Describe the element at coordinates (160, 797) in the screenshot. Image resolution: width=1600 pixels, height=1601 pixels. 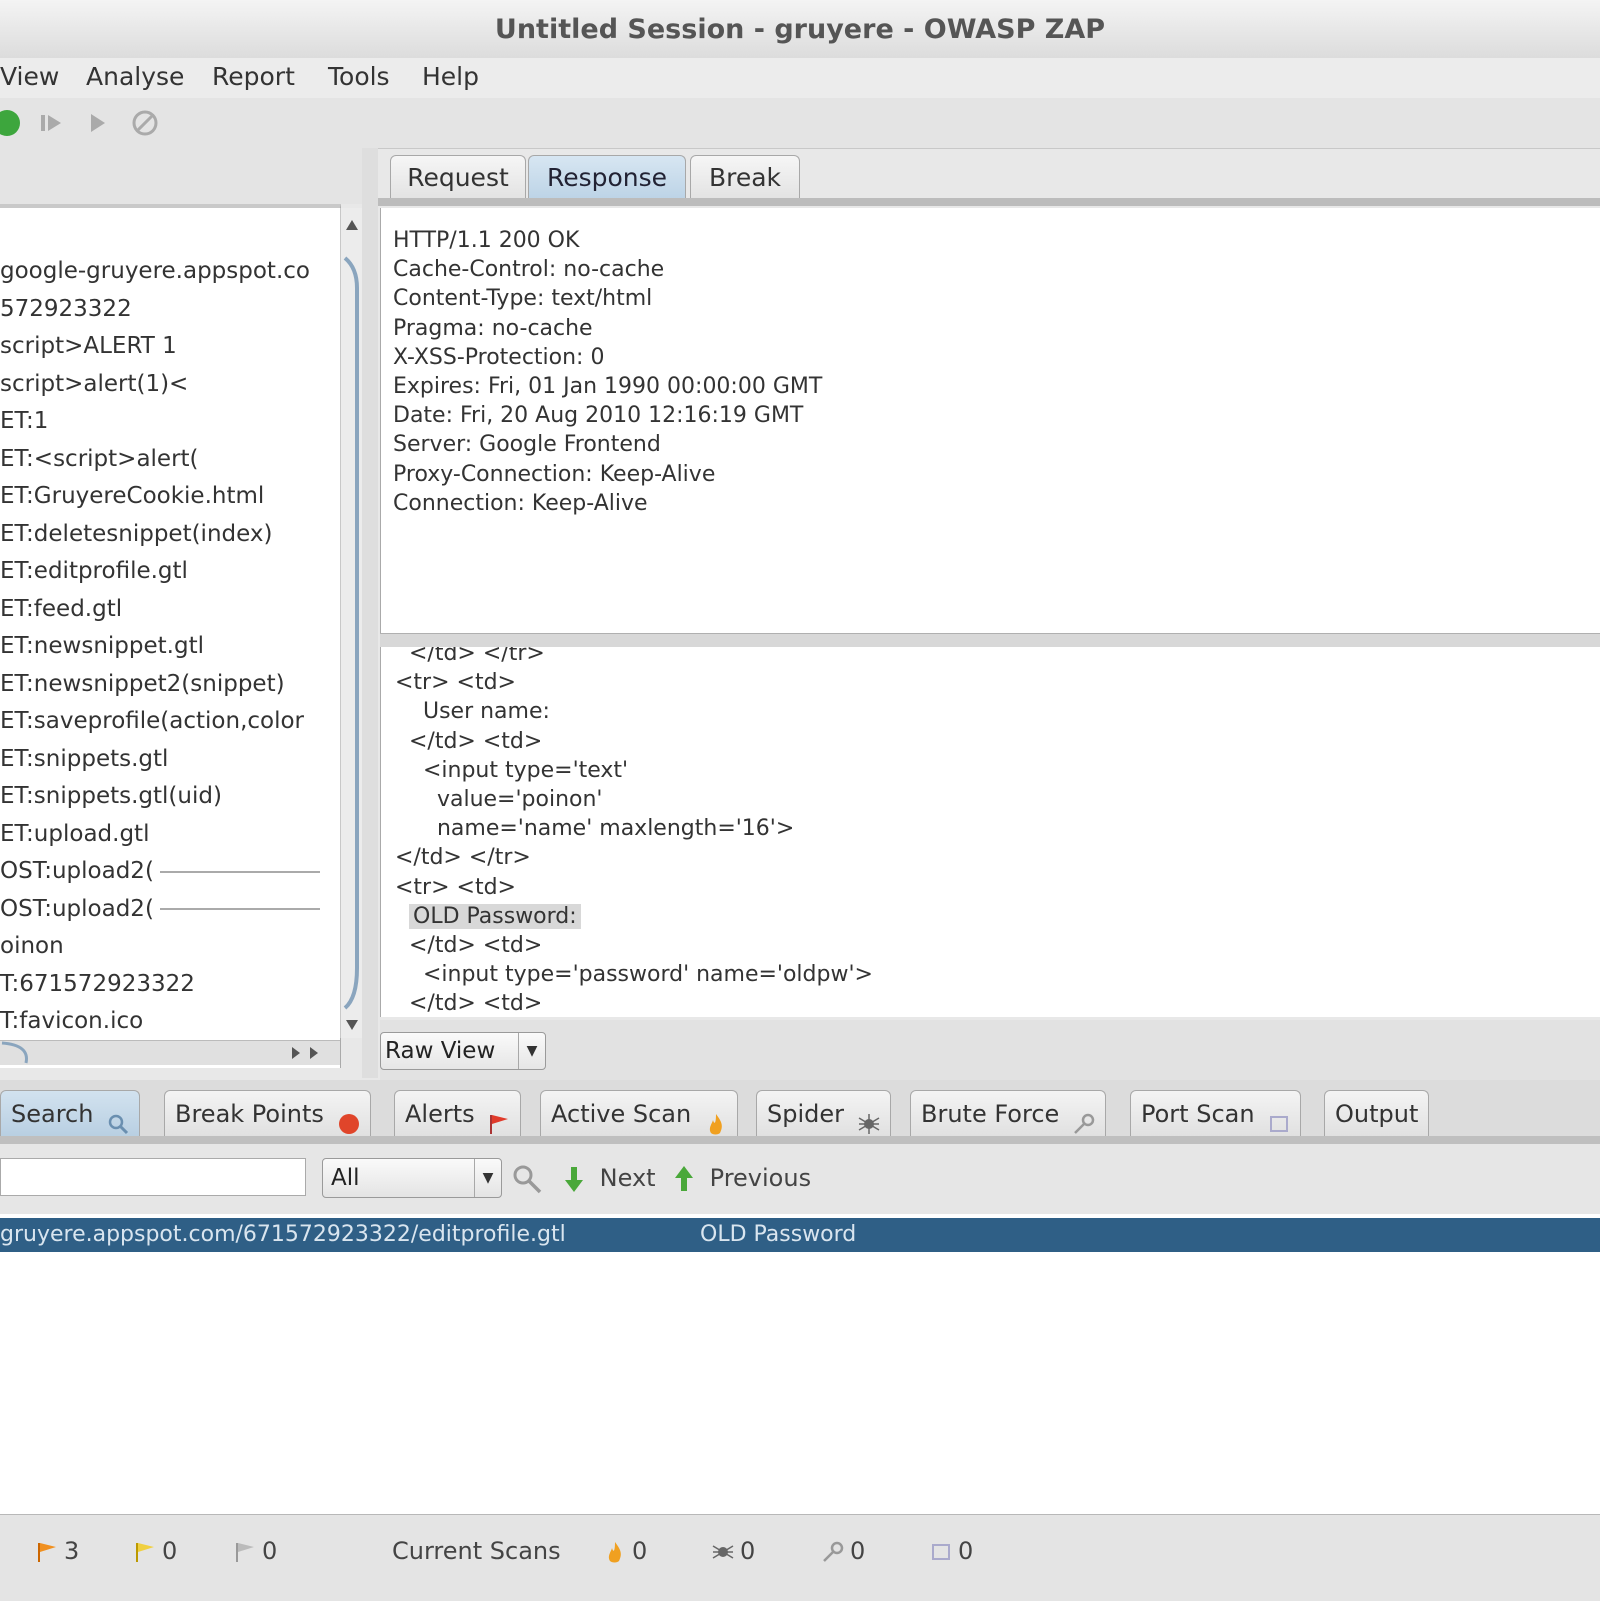
I see `tree-node: ET:snippets.gtl(uid)` at that location.